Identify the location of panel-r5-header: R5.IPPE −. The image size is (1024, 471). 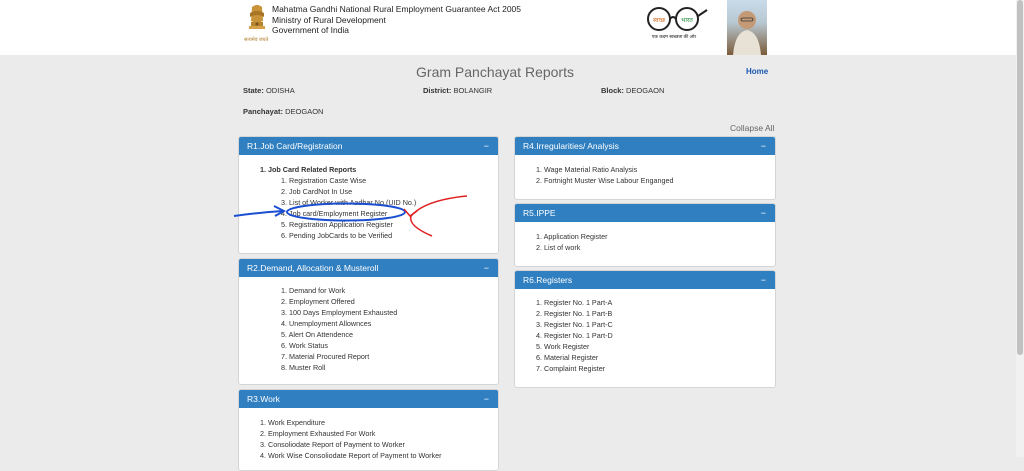
(645, 213).